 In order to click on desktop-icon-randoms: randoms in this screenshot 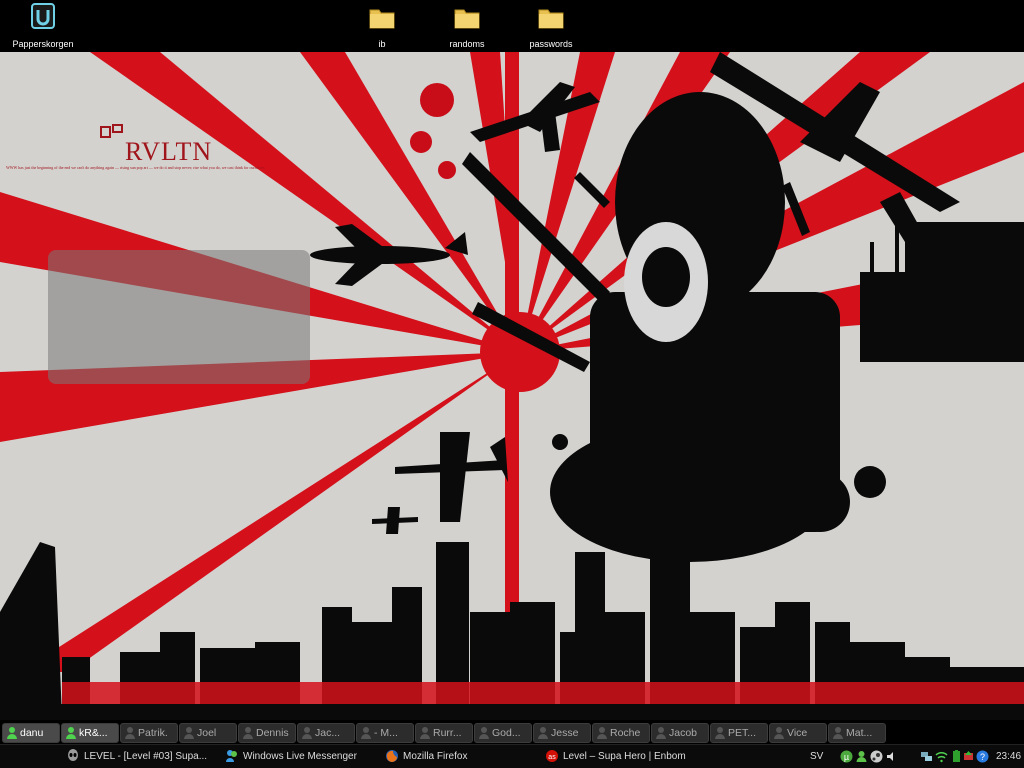, I will do `click(467, 25)`.